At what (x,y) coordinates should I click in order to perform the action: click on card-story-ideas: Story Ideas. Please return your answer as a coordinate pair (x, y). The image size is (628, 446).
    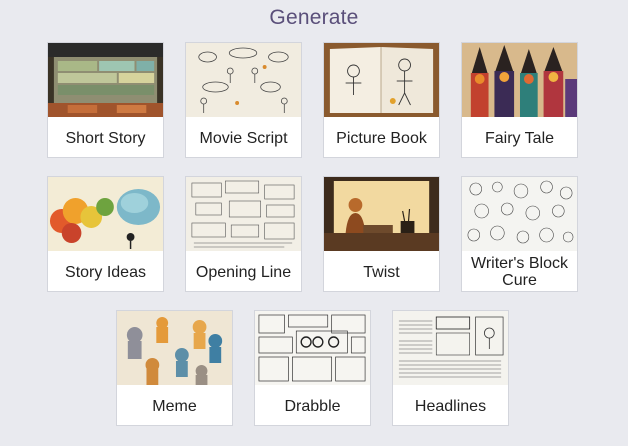
    Looking at the image, I should click on (105, 234).